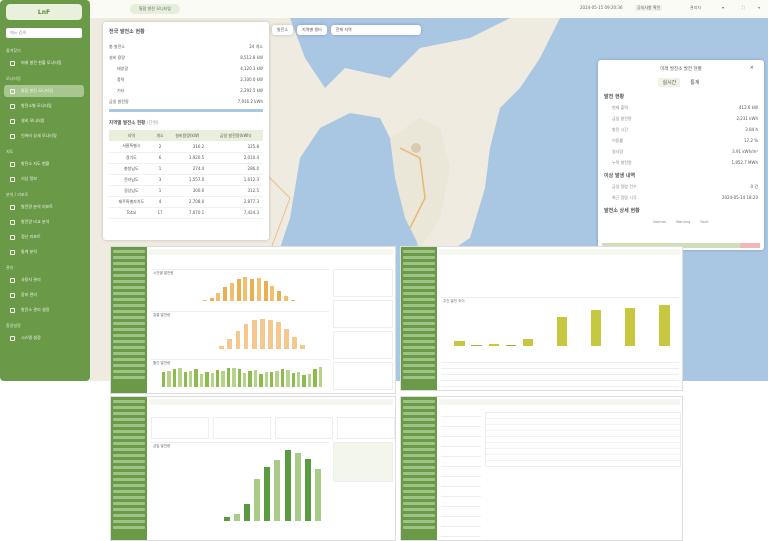 The width and height of the screenshot is (768, 541). Describe the element at coordinates (33, 120) in the screenshot. I see `sidebar-item-label: 설비 모니터링` at that location.